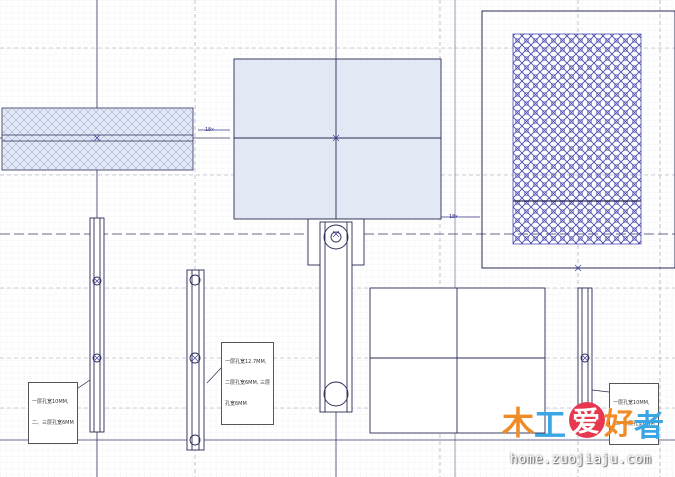 Image resolution: width=675 pixels, height=477 pixels. What do you see at coordinates (550, 425) in the screenshot?
I see `watermark-char-2: 工` at bounding box center [550, 425].